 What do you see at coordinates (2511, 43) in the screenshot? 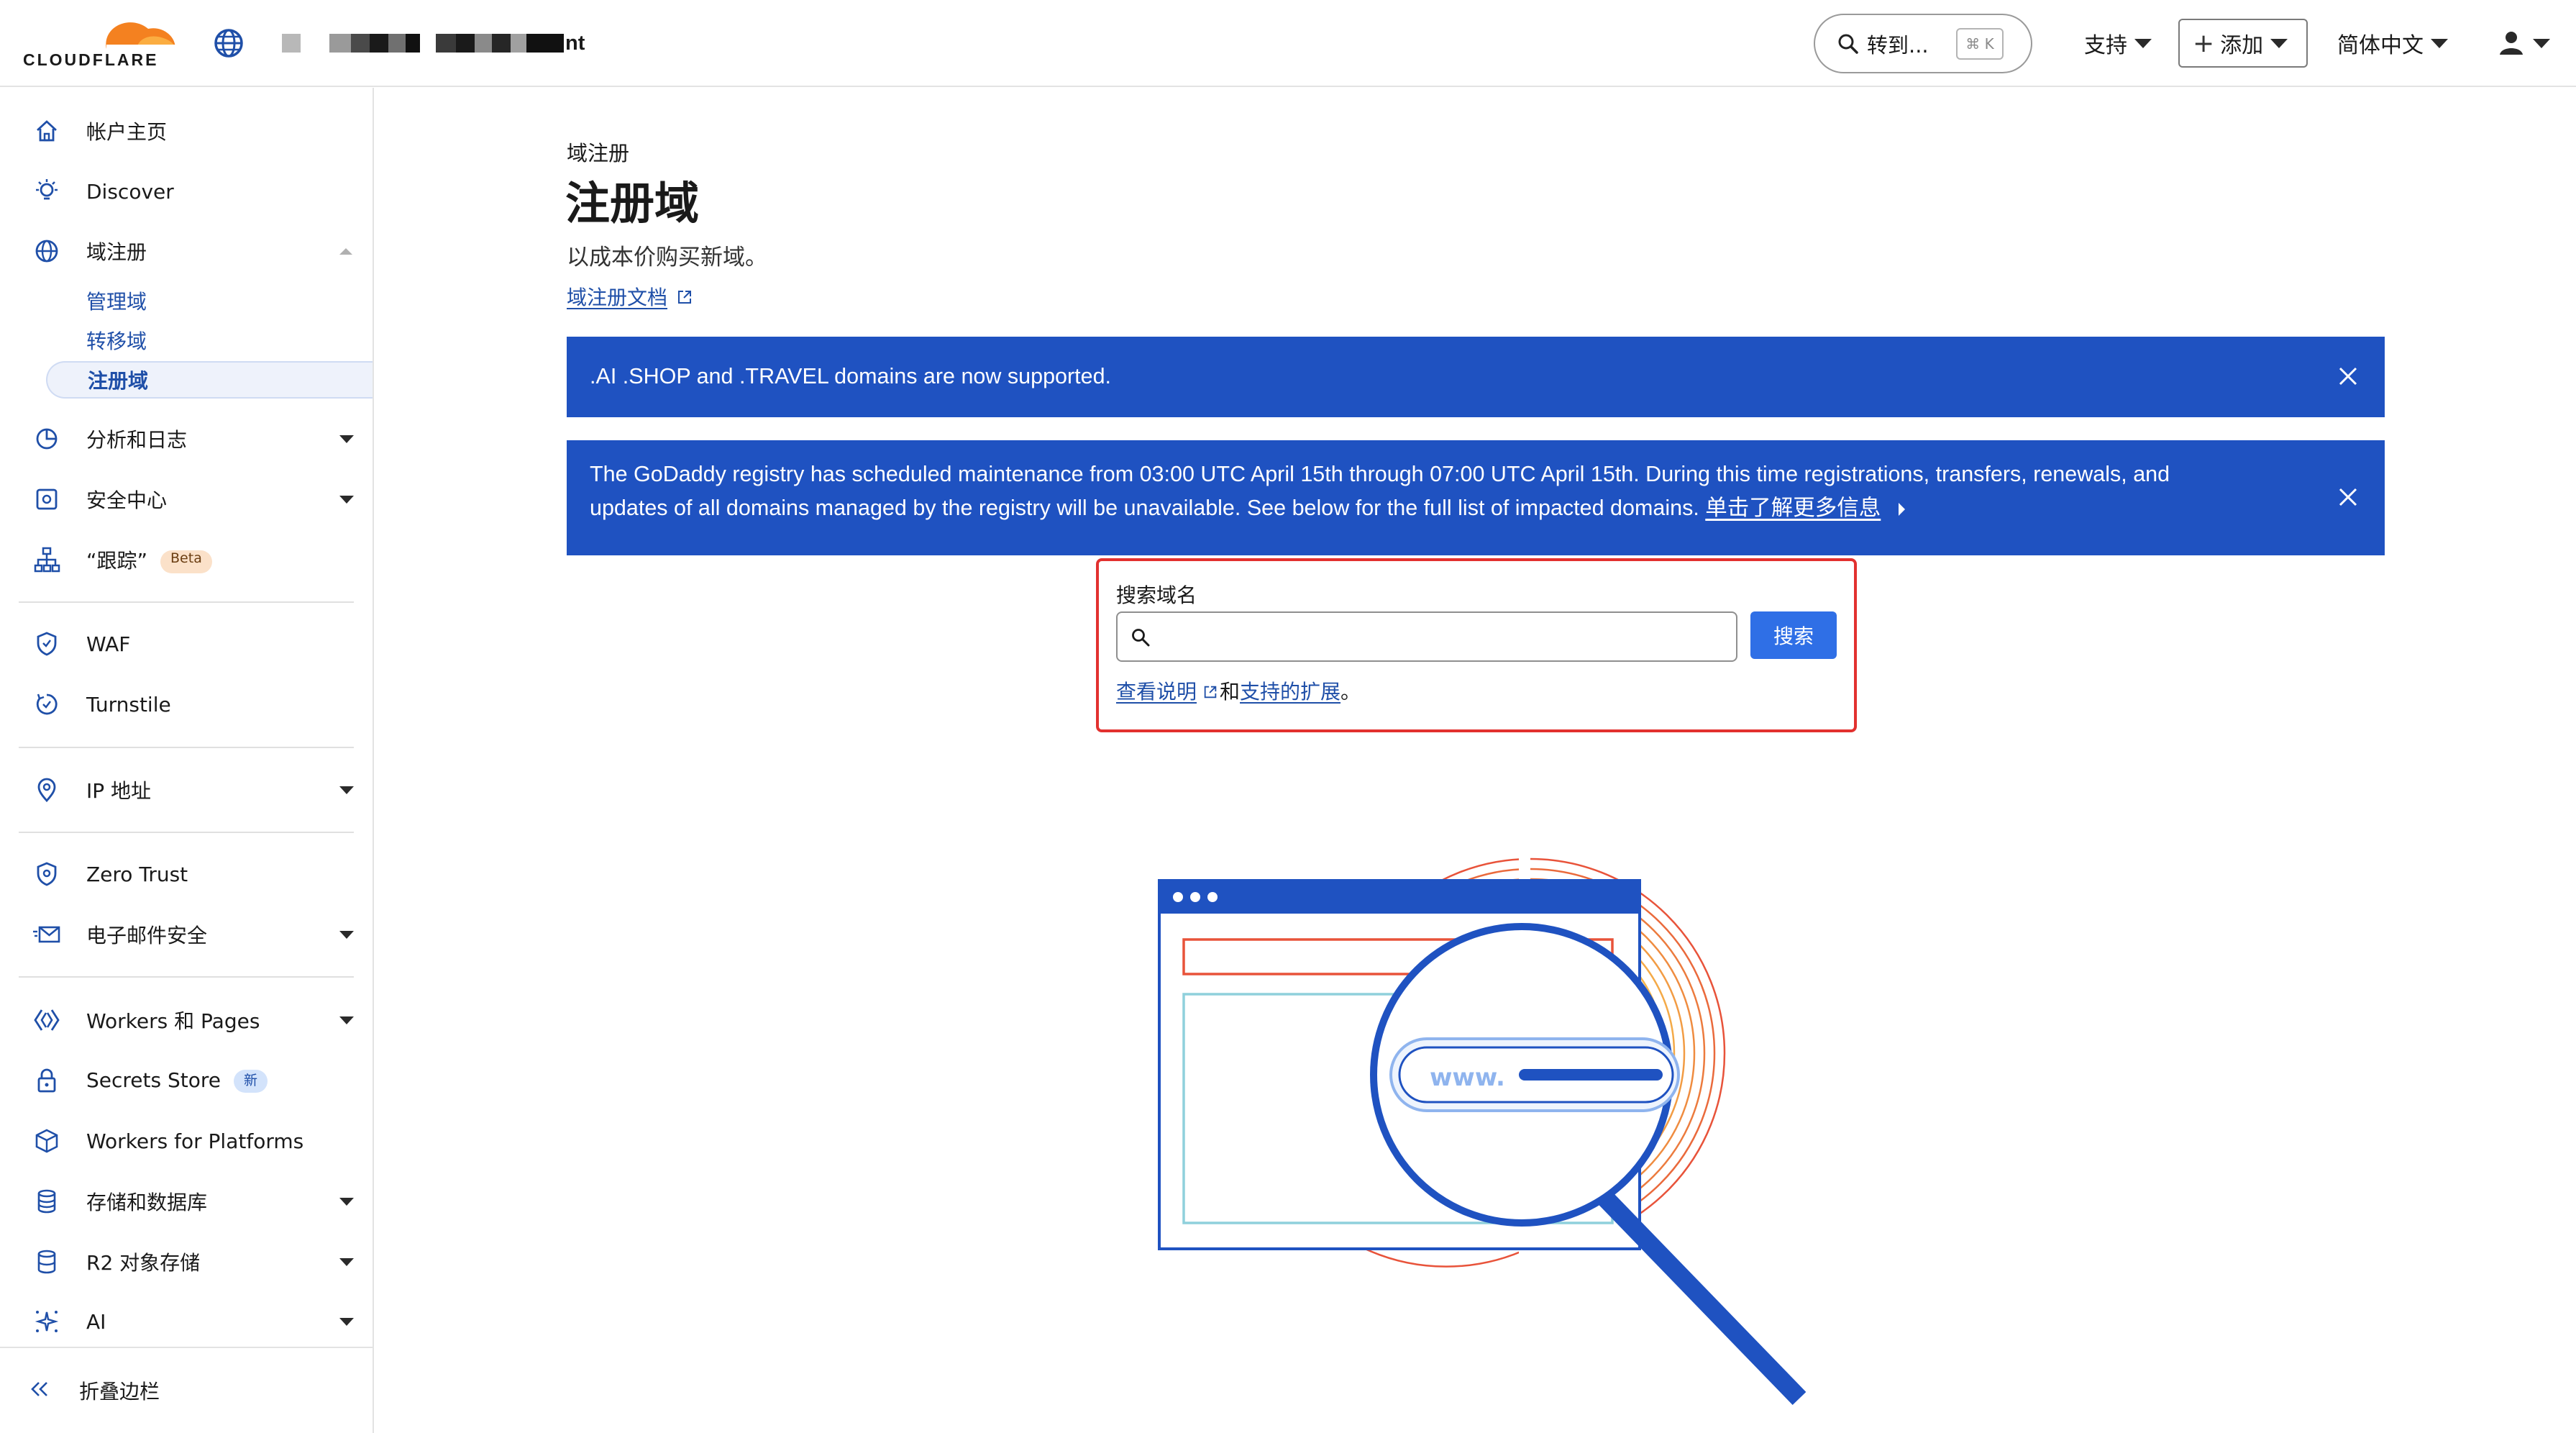
I see `user-icon` at bounding box center [2511, 43].